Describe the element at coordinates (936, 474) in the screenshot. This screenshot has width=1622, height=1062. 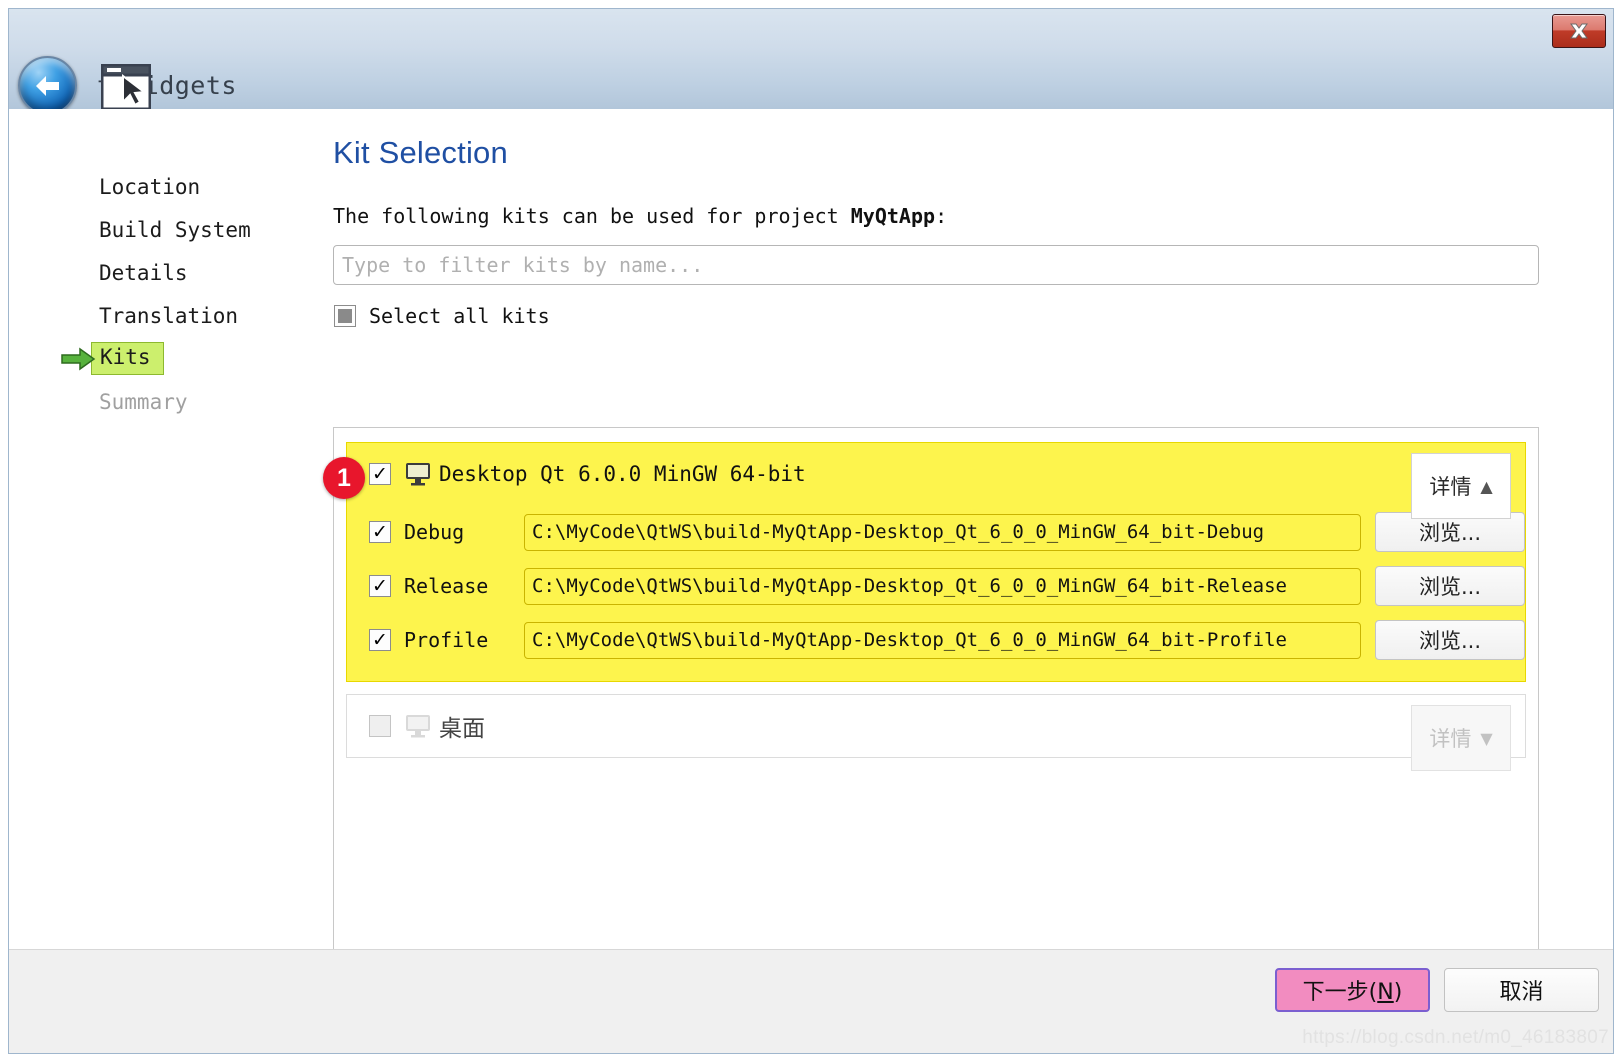
I see `kit-header: ✓ Desktop Qt 6.0.0 MinGW 64-bit` at that location.